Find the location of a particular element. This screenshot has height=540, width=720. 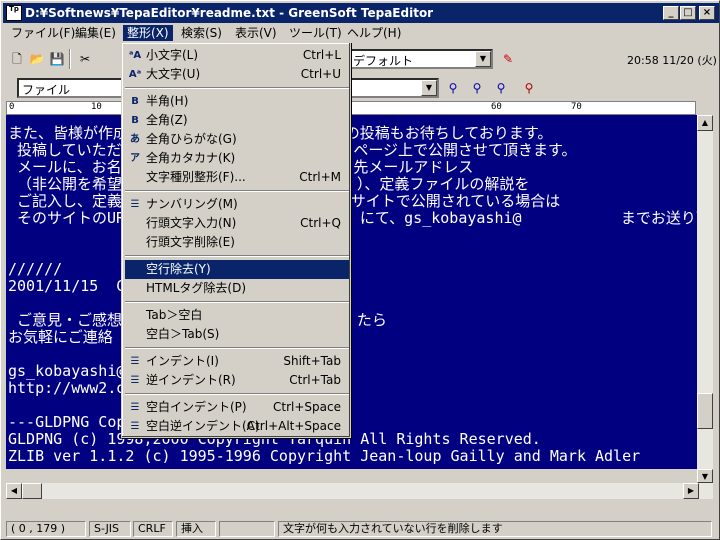

menu-view: 表示(V) is located at coordinates (256, 33).